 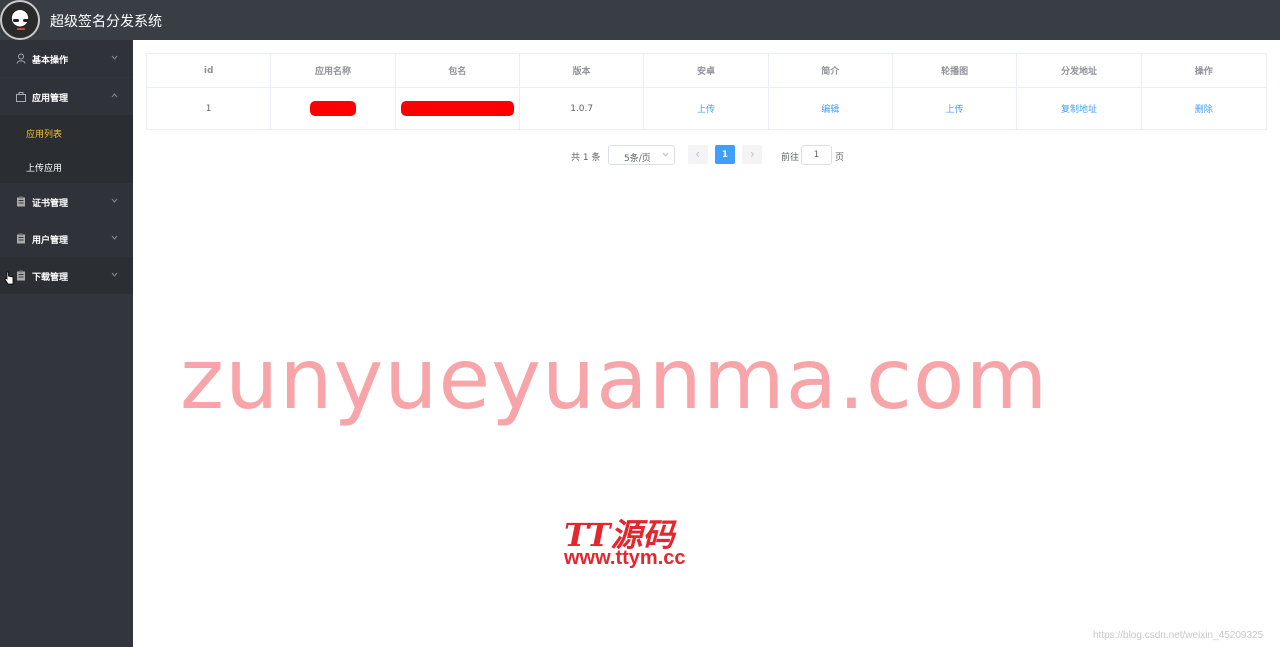 I want to click on menu-label: 下载管理, so click(x=50, y=278).